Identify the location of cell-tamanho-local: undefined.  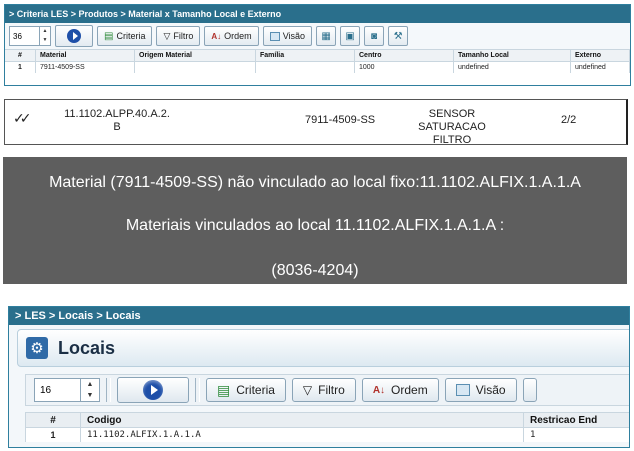
(512, 67).